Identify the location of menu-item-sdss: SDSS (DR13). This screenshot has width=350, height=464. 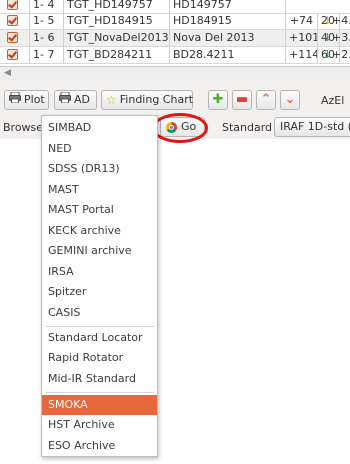
(99, 169).